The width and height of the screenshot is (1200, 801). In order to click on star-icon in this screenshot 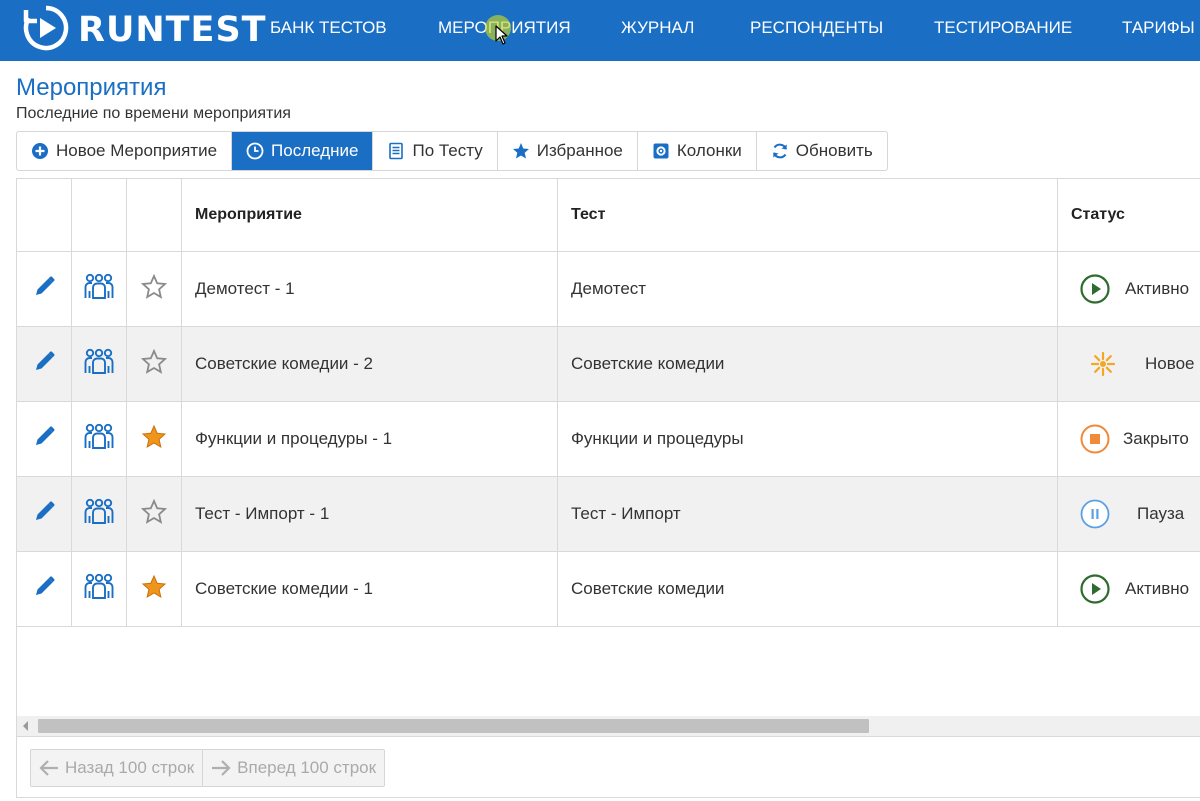, I will do `click(520, 151)`.